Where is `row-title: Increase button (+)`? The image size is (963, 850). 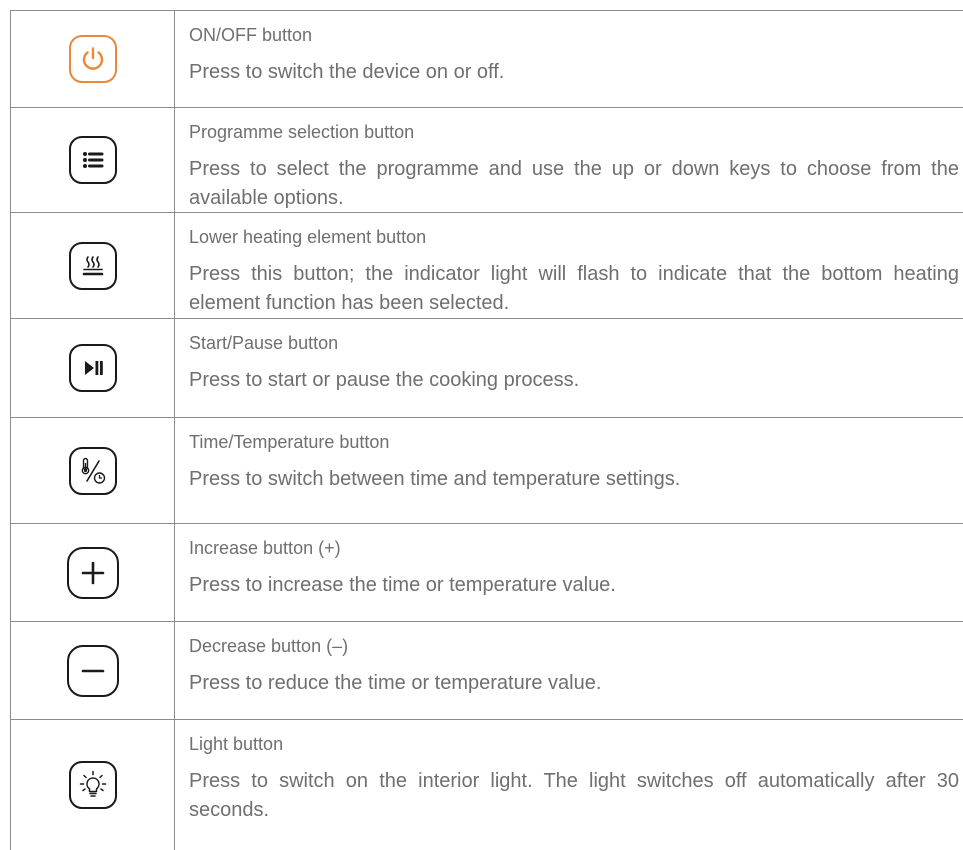
row-title: Increase button (+) is located at coordinates (265, 548).